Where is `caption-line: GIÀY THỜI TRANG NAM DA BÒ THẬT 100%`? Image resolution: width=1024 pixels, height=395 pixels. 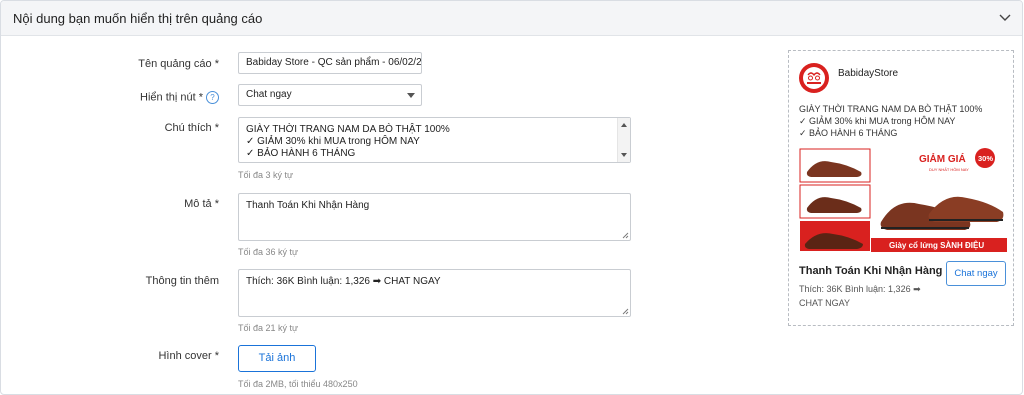
caption-line: GIÀY THỜI TRANG NAM DA BÒ THẬT 100% is located at coordinates (348, 129).